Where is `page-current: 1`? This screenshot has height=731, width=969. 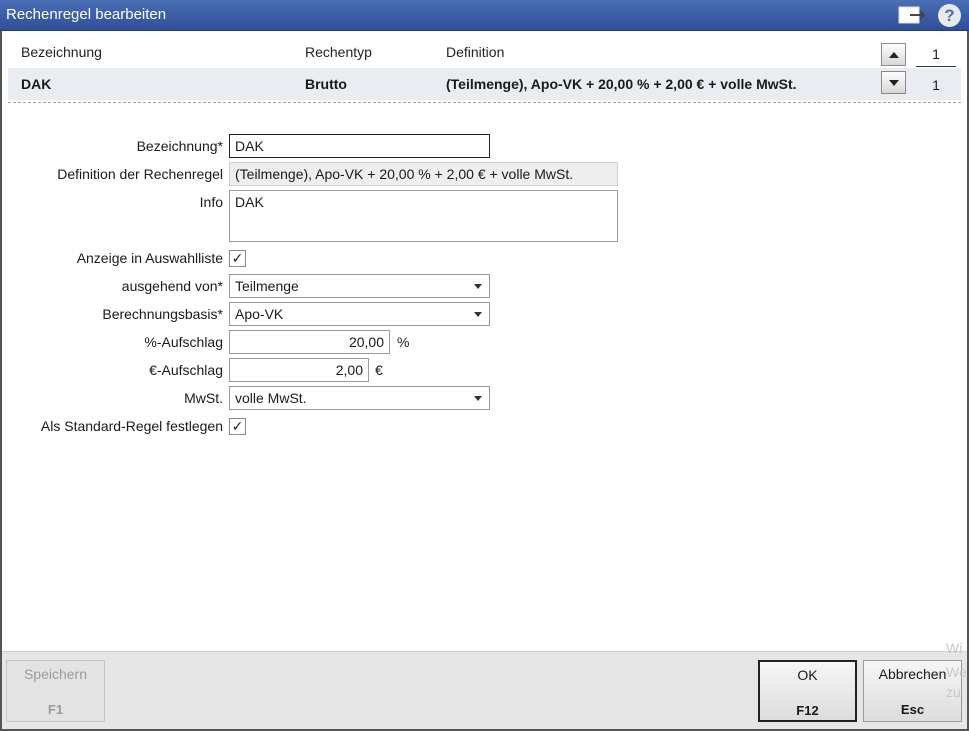 page-current: 1 is located at coordinates (936, 54).